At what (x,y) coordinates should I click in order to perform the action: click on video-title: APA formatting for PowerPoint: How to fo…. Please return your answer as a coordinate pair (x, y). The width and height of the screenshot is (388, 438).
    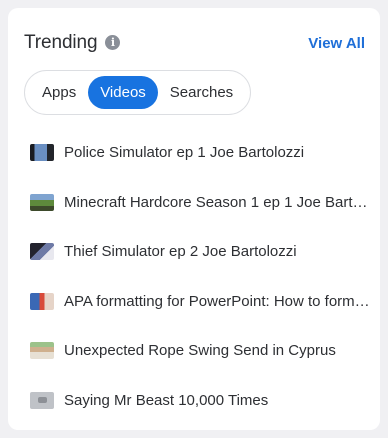
    Looking at the image, I should click on (217, 301).